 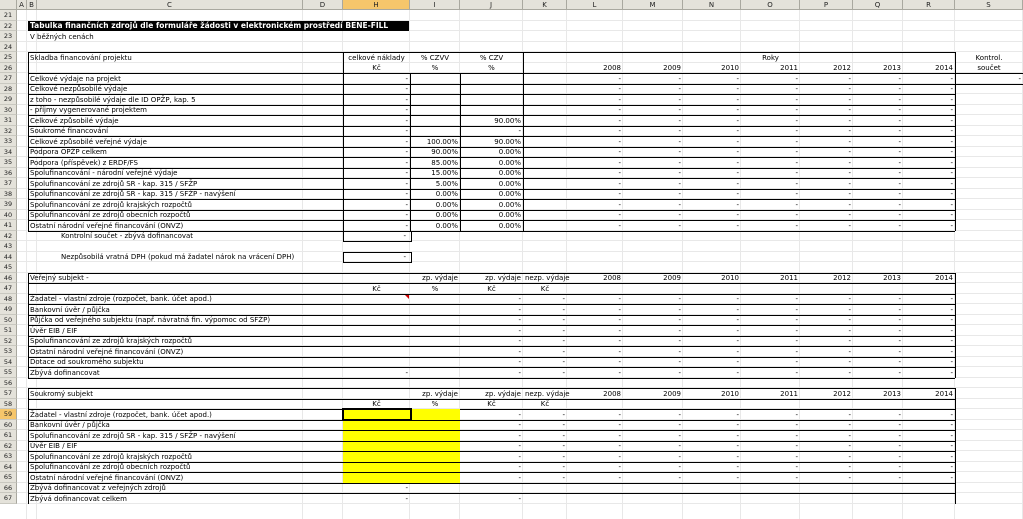 I want to click on row-header-28: 28, so click(x=8, y=88).